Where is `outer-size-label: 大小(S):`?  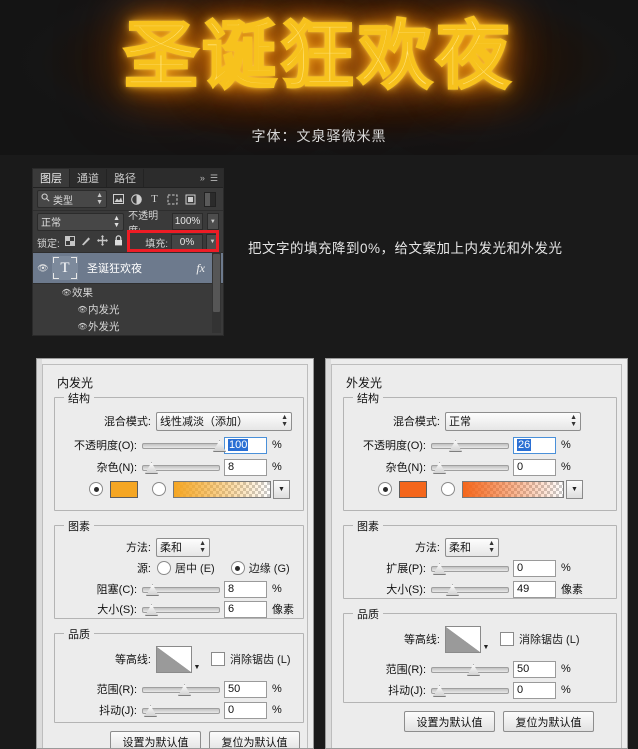 outer-size-label: 大小(S): is located at coordinates (406, 590).